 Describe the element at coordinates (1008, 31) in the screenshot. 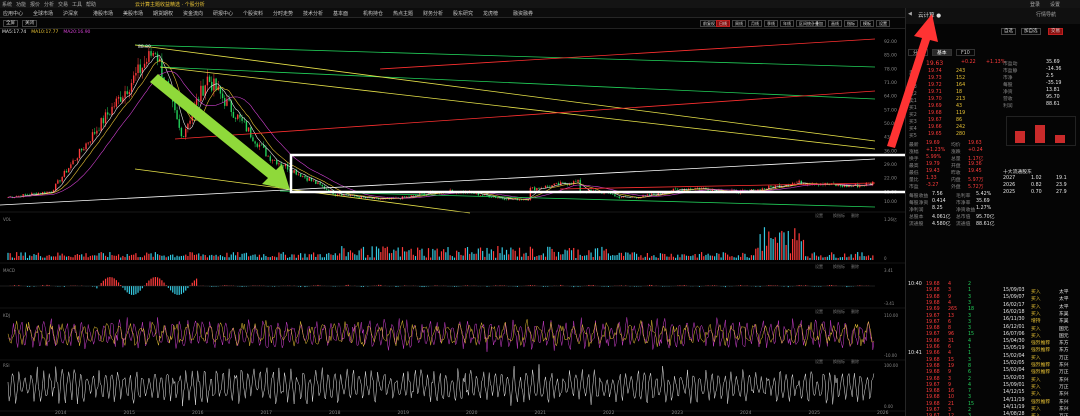

I see `watchlist-button: 自选` at that location.